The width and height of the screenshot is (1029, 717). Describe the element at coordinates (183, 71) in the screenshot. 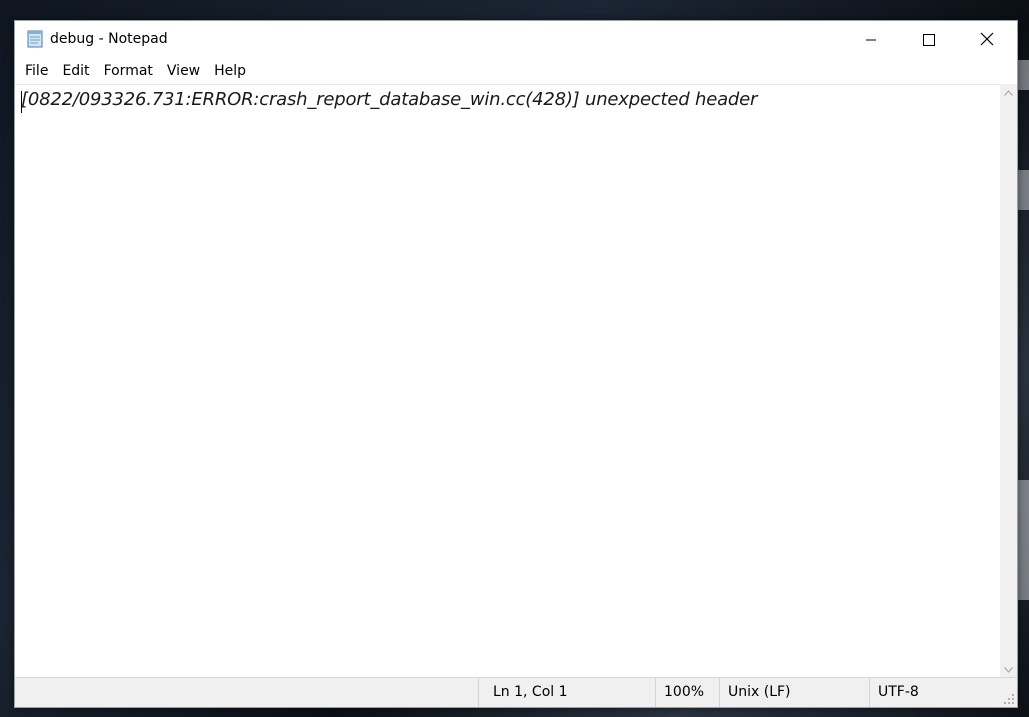

I see `menu-view: View` at that location.